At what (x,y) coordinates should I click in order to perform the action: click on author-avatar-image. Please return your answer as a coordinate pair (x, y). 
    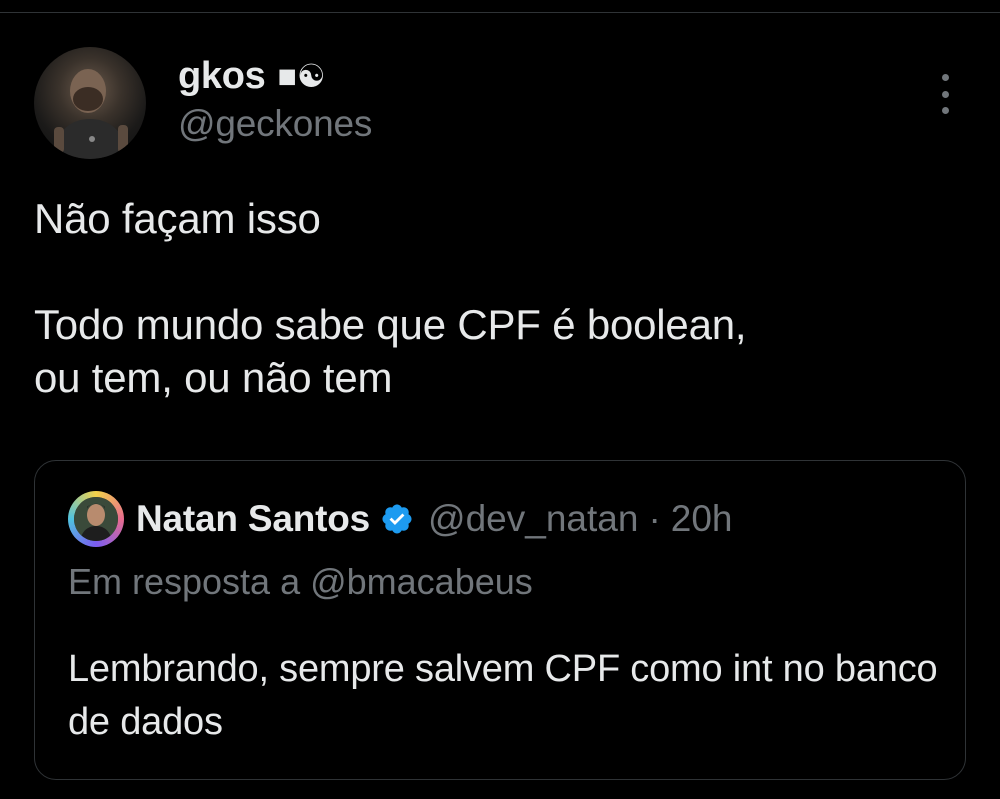
    Looking at the image, I should click on (91, 114).